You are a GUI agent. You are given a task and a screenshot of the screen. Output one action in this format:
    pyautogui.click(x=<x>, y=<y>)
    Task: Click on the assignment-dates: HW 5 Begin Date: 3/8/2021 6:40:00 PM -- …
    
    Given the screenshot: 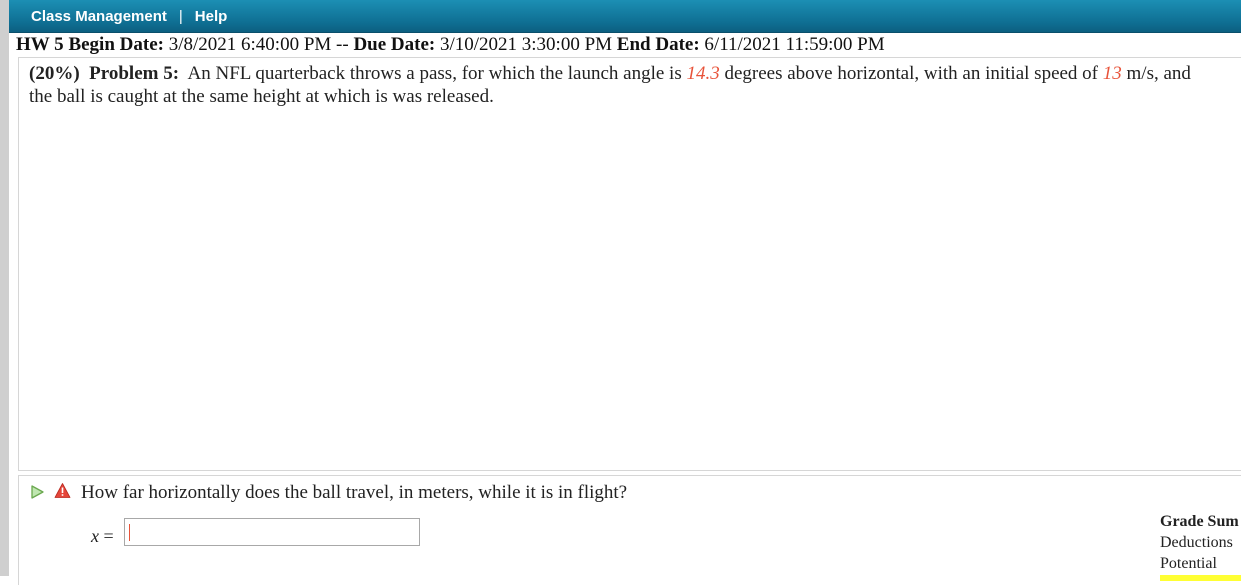 What is the action you would take?
    pyautogui.click(x=450, y=44)
    